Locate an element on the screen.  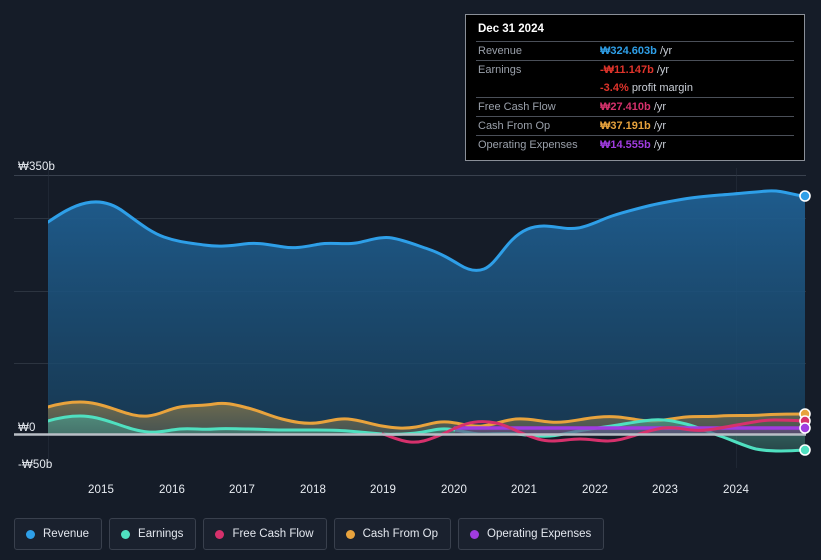
legend-item-cash-from-op: Cash From Op is located at coordinates (392, 534).